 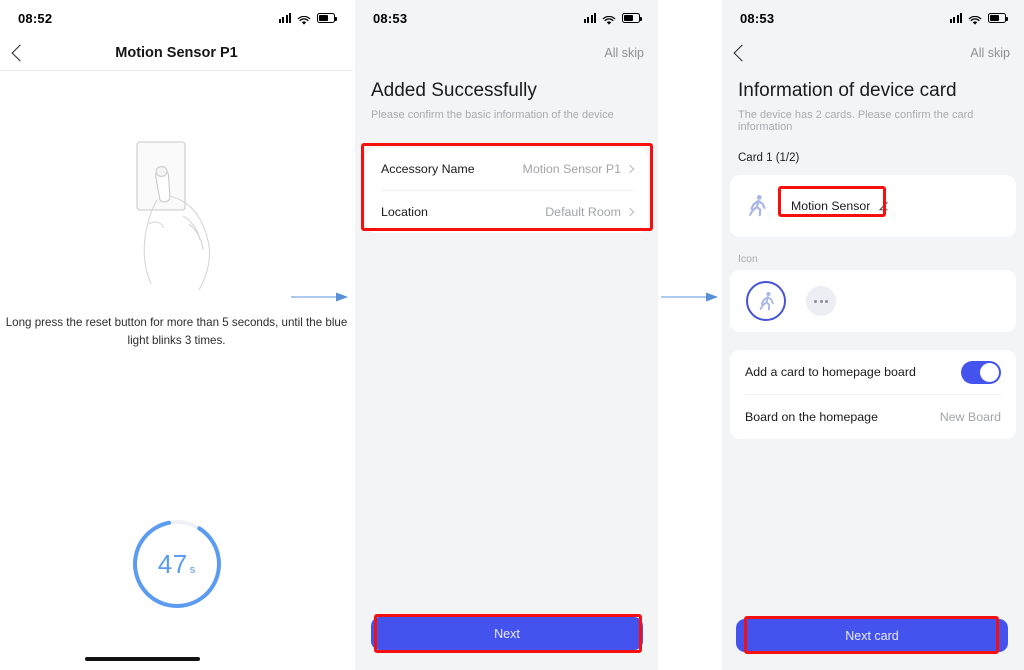 What do you see at coordinates (507, 633) in the screenshot?
I see `next-button: Next` at bounding box center [507, 633].